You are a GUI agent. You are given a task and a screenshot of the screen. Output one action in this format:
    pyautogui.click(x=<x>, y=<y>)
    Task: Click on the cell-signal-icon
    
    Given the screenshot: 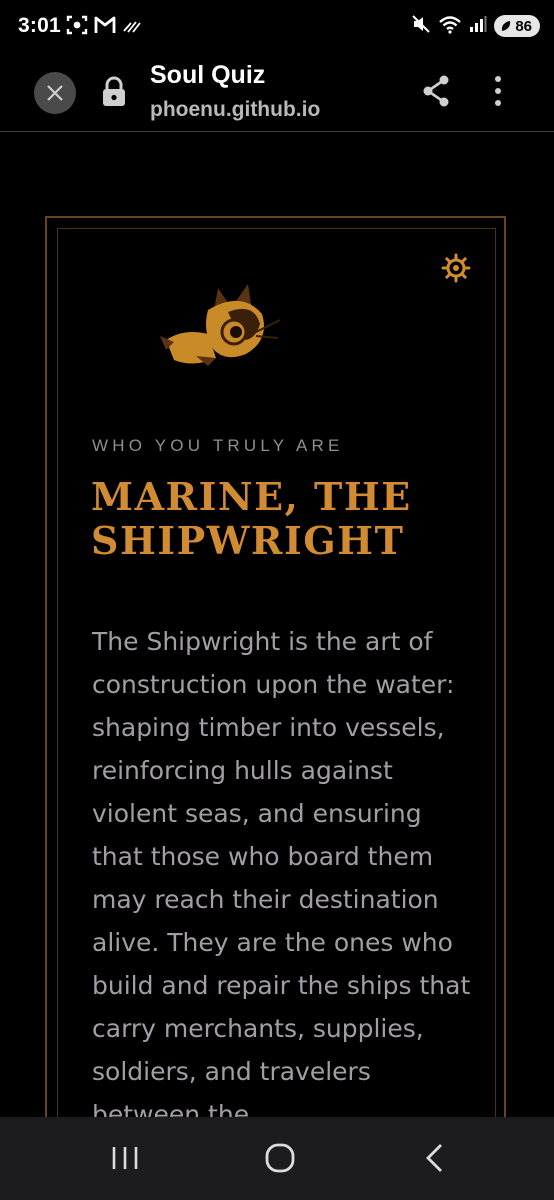 What is the action you would take?
    pyautogui.click(x=478, y=26)
    